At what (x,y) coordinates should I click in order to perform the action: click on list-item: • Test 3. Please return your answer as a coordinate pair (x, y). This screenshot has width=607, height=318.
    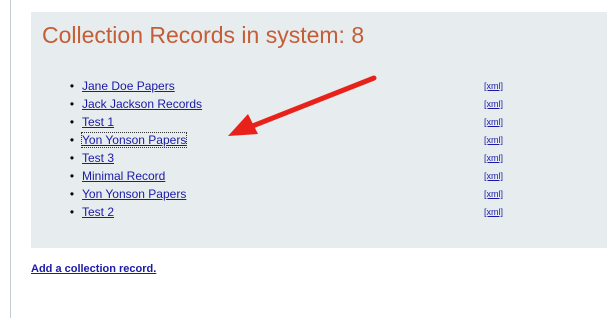
    Looking at the image, I should click on (134, 158).